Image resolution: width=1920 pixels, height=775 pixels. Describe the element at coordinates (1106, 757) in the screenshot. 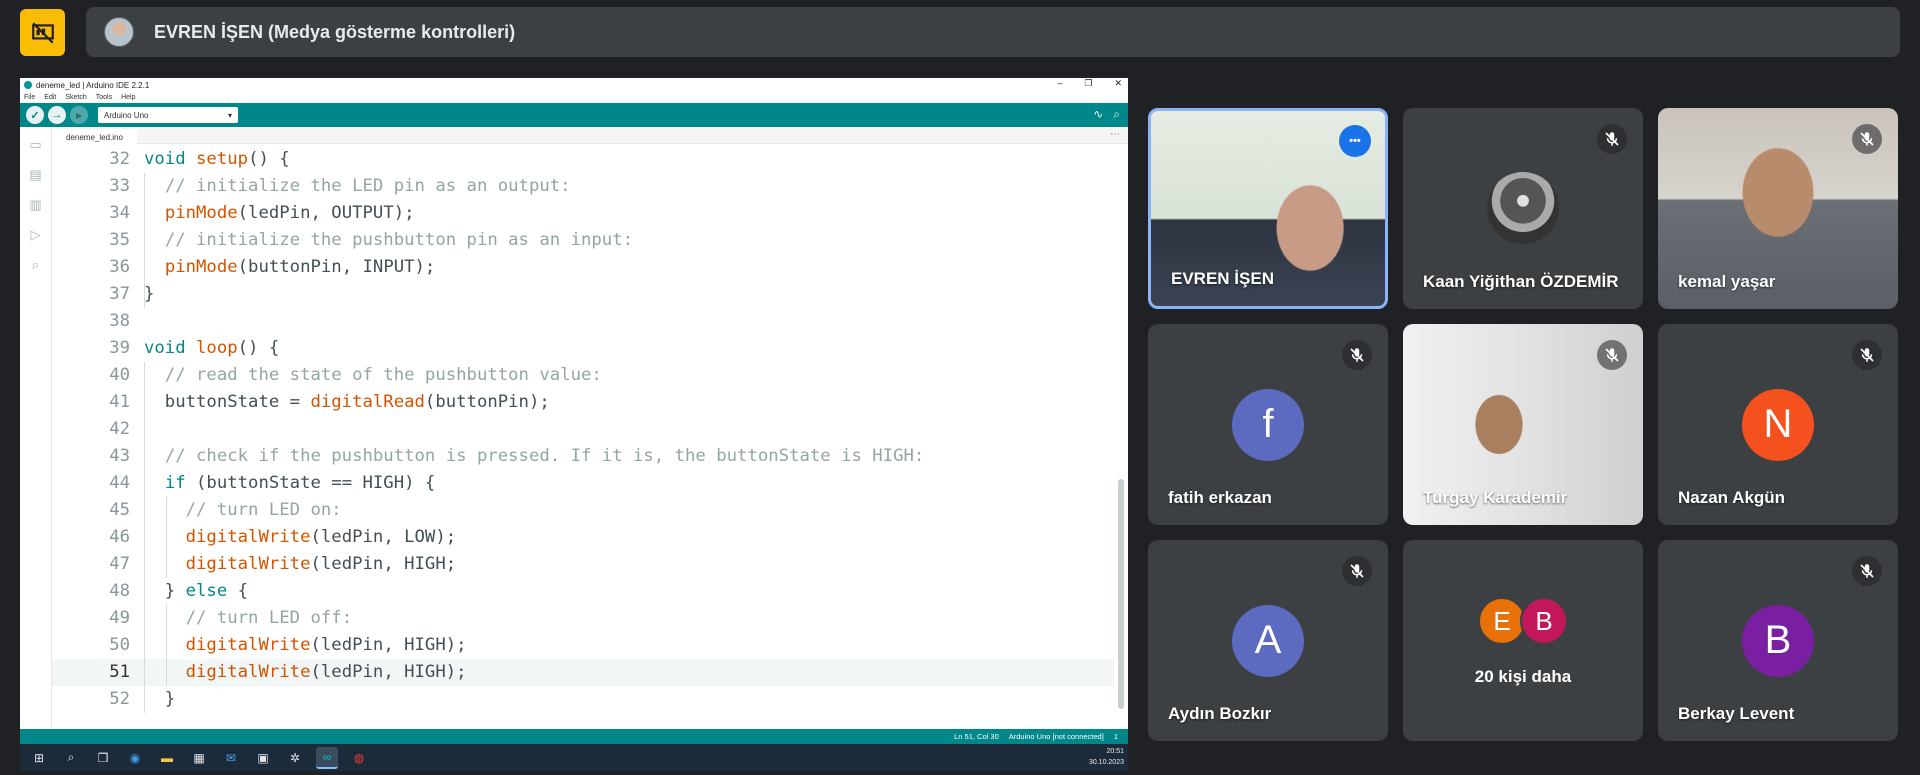

I see `taskbar-clock: 20:51 30.10.2023` at that location.